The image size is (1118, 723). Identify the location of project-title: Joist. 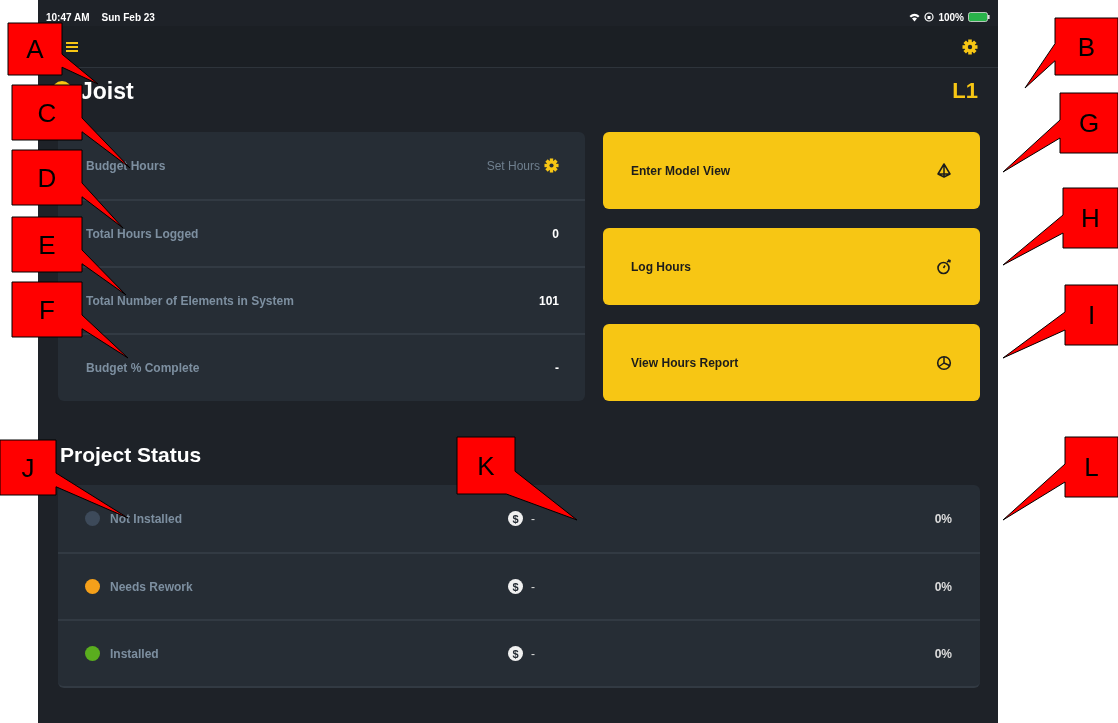
(107, 91).